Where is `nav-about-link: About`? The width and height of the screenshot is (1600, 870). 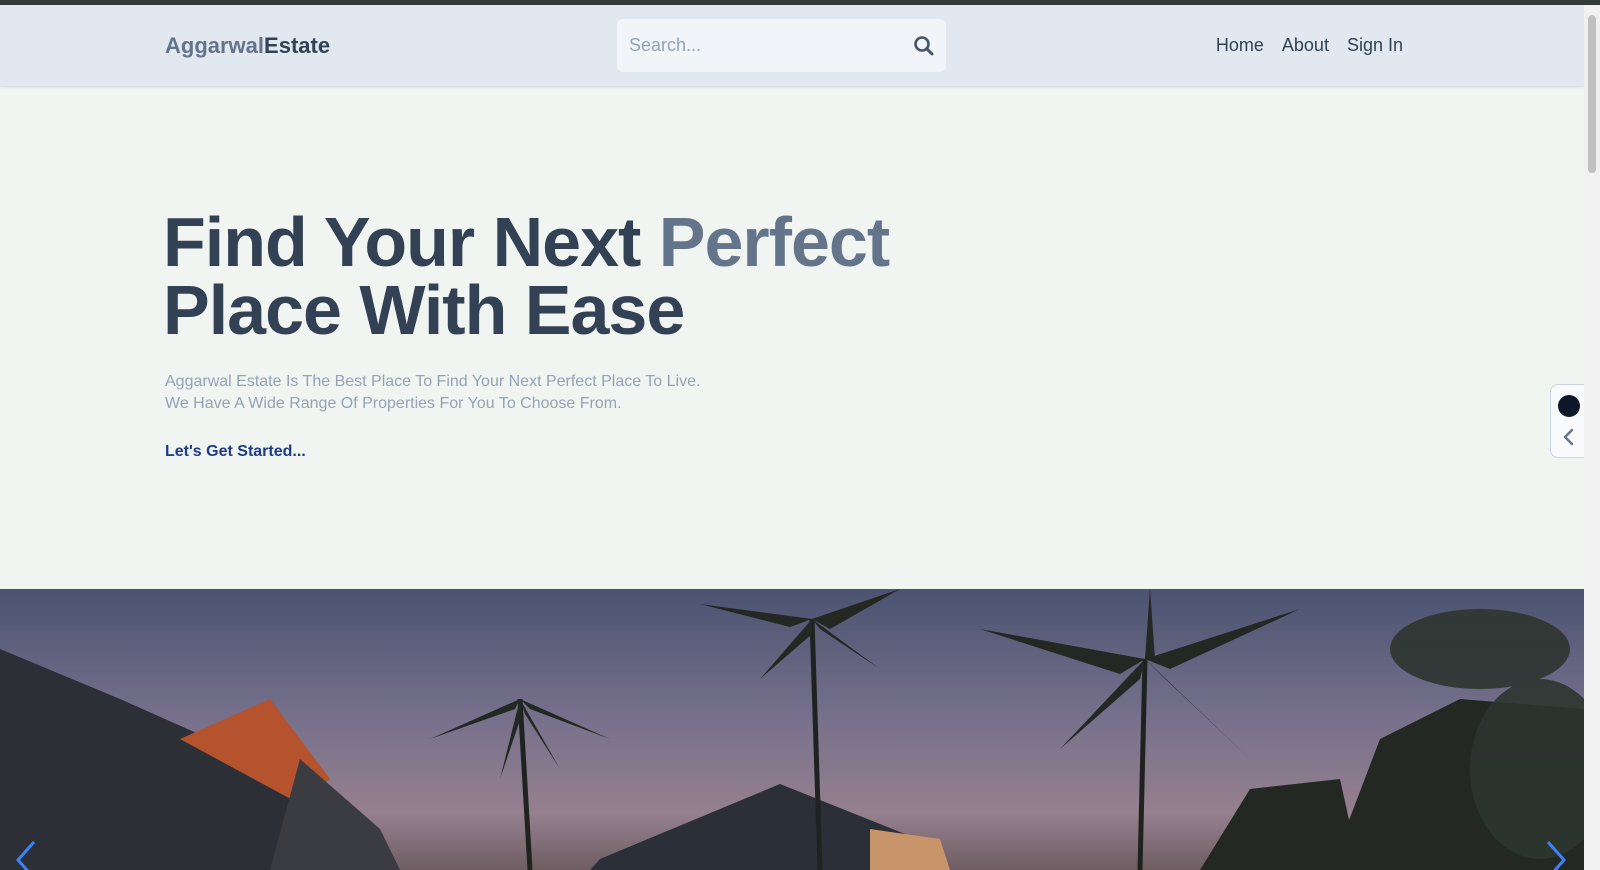 nav-about-link: About is located at coordinates (1305, 45).